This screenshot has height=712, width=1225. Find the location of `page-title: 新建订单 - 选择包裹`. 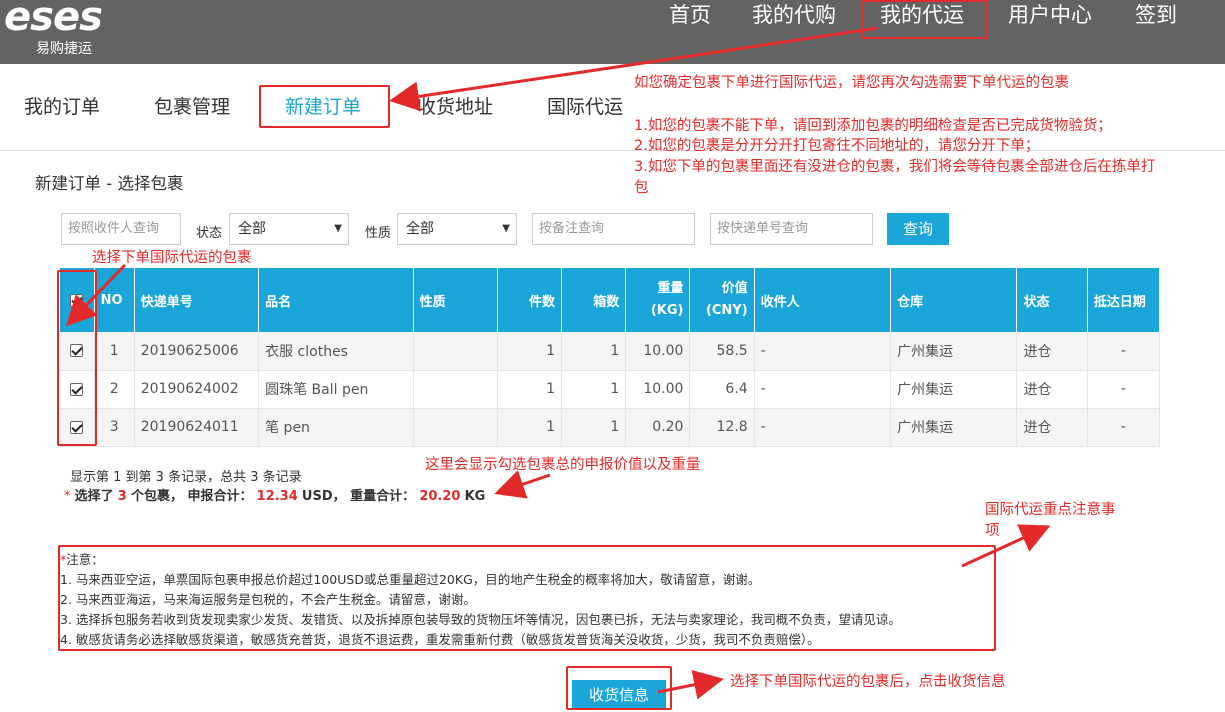

page-title: 新建订单 - 选择包裹 is located at coordinates (109, 183).